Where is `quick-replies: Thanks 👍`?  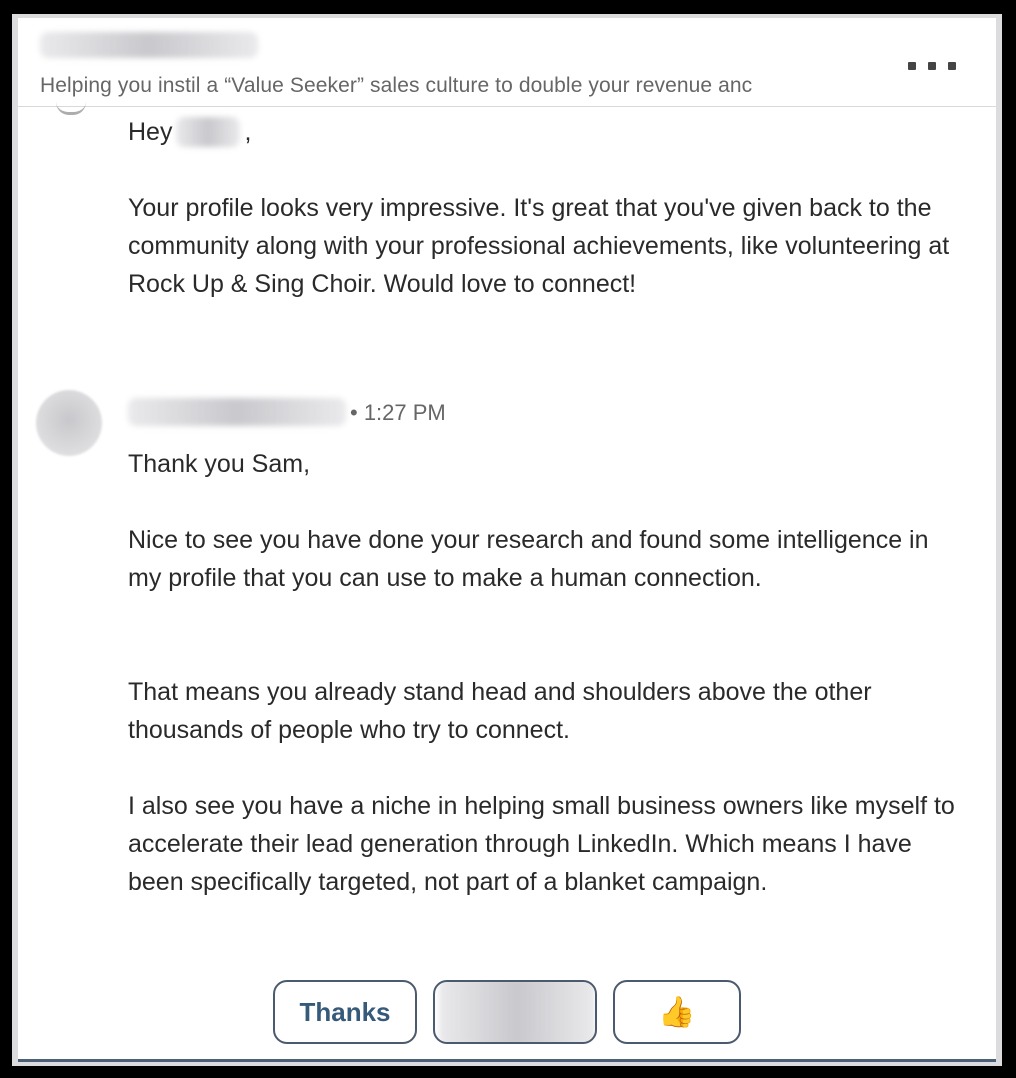
quick-replies: Thanks 👍 is located at coordinates (507, 1012).